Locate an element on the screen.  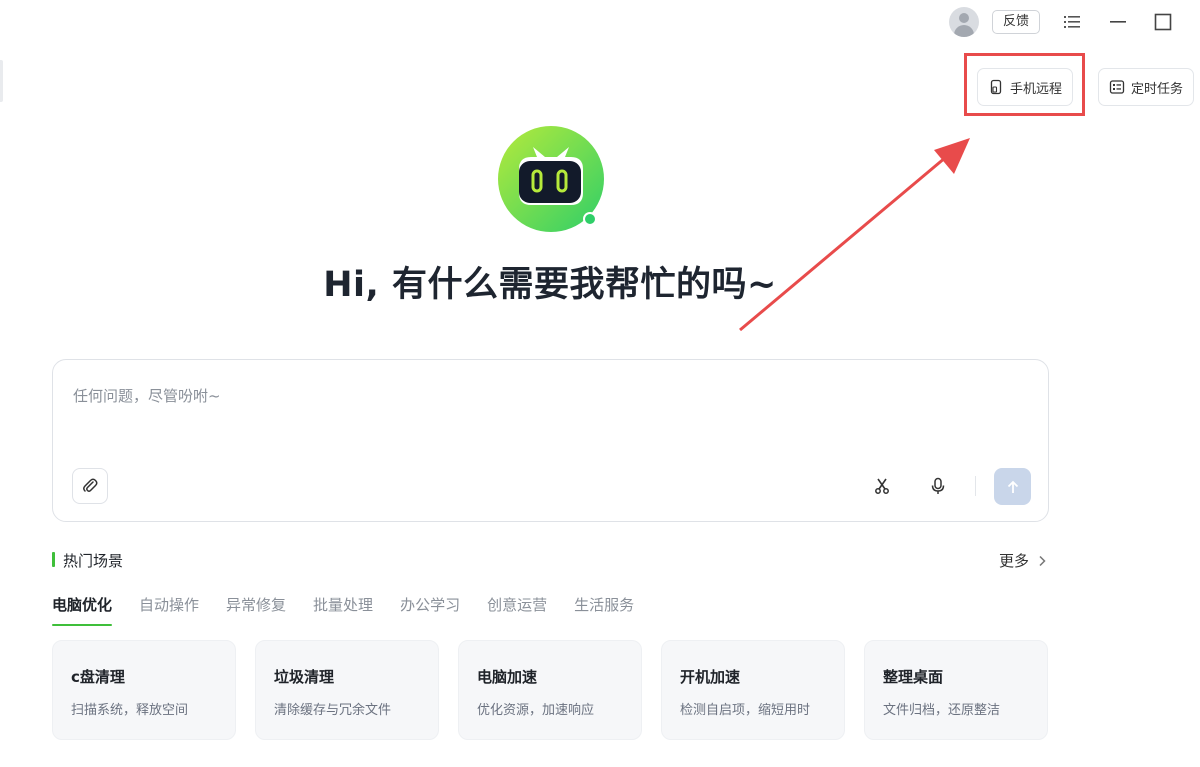
hot-scenes-header: 热门场景 更多 is located at coordinates (549, 560).